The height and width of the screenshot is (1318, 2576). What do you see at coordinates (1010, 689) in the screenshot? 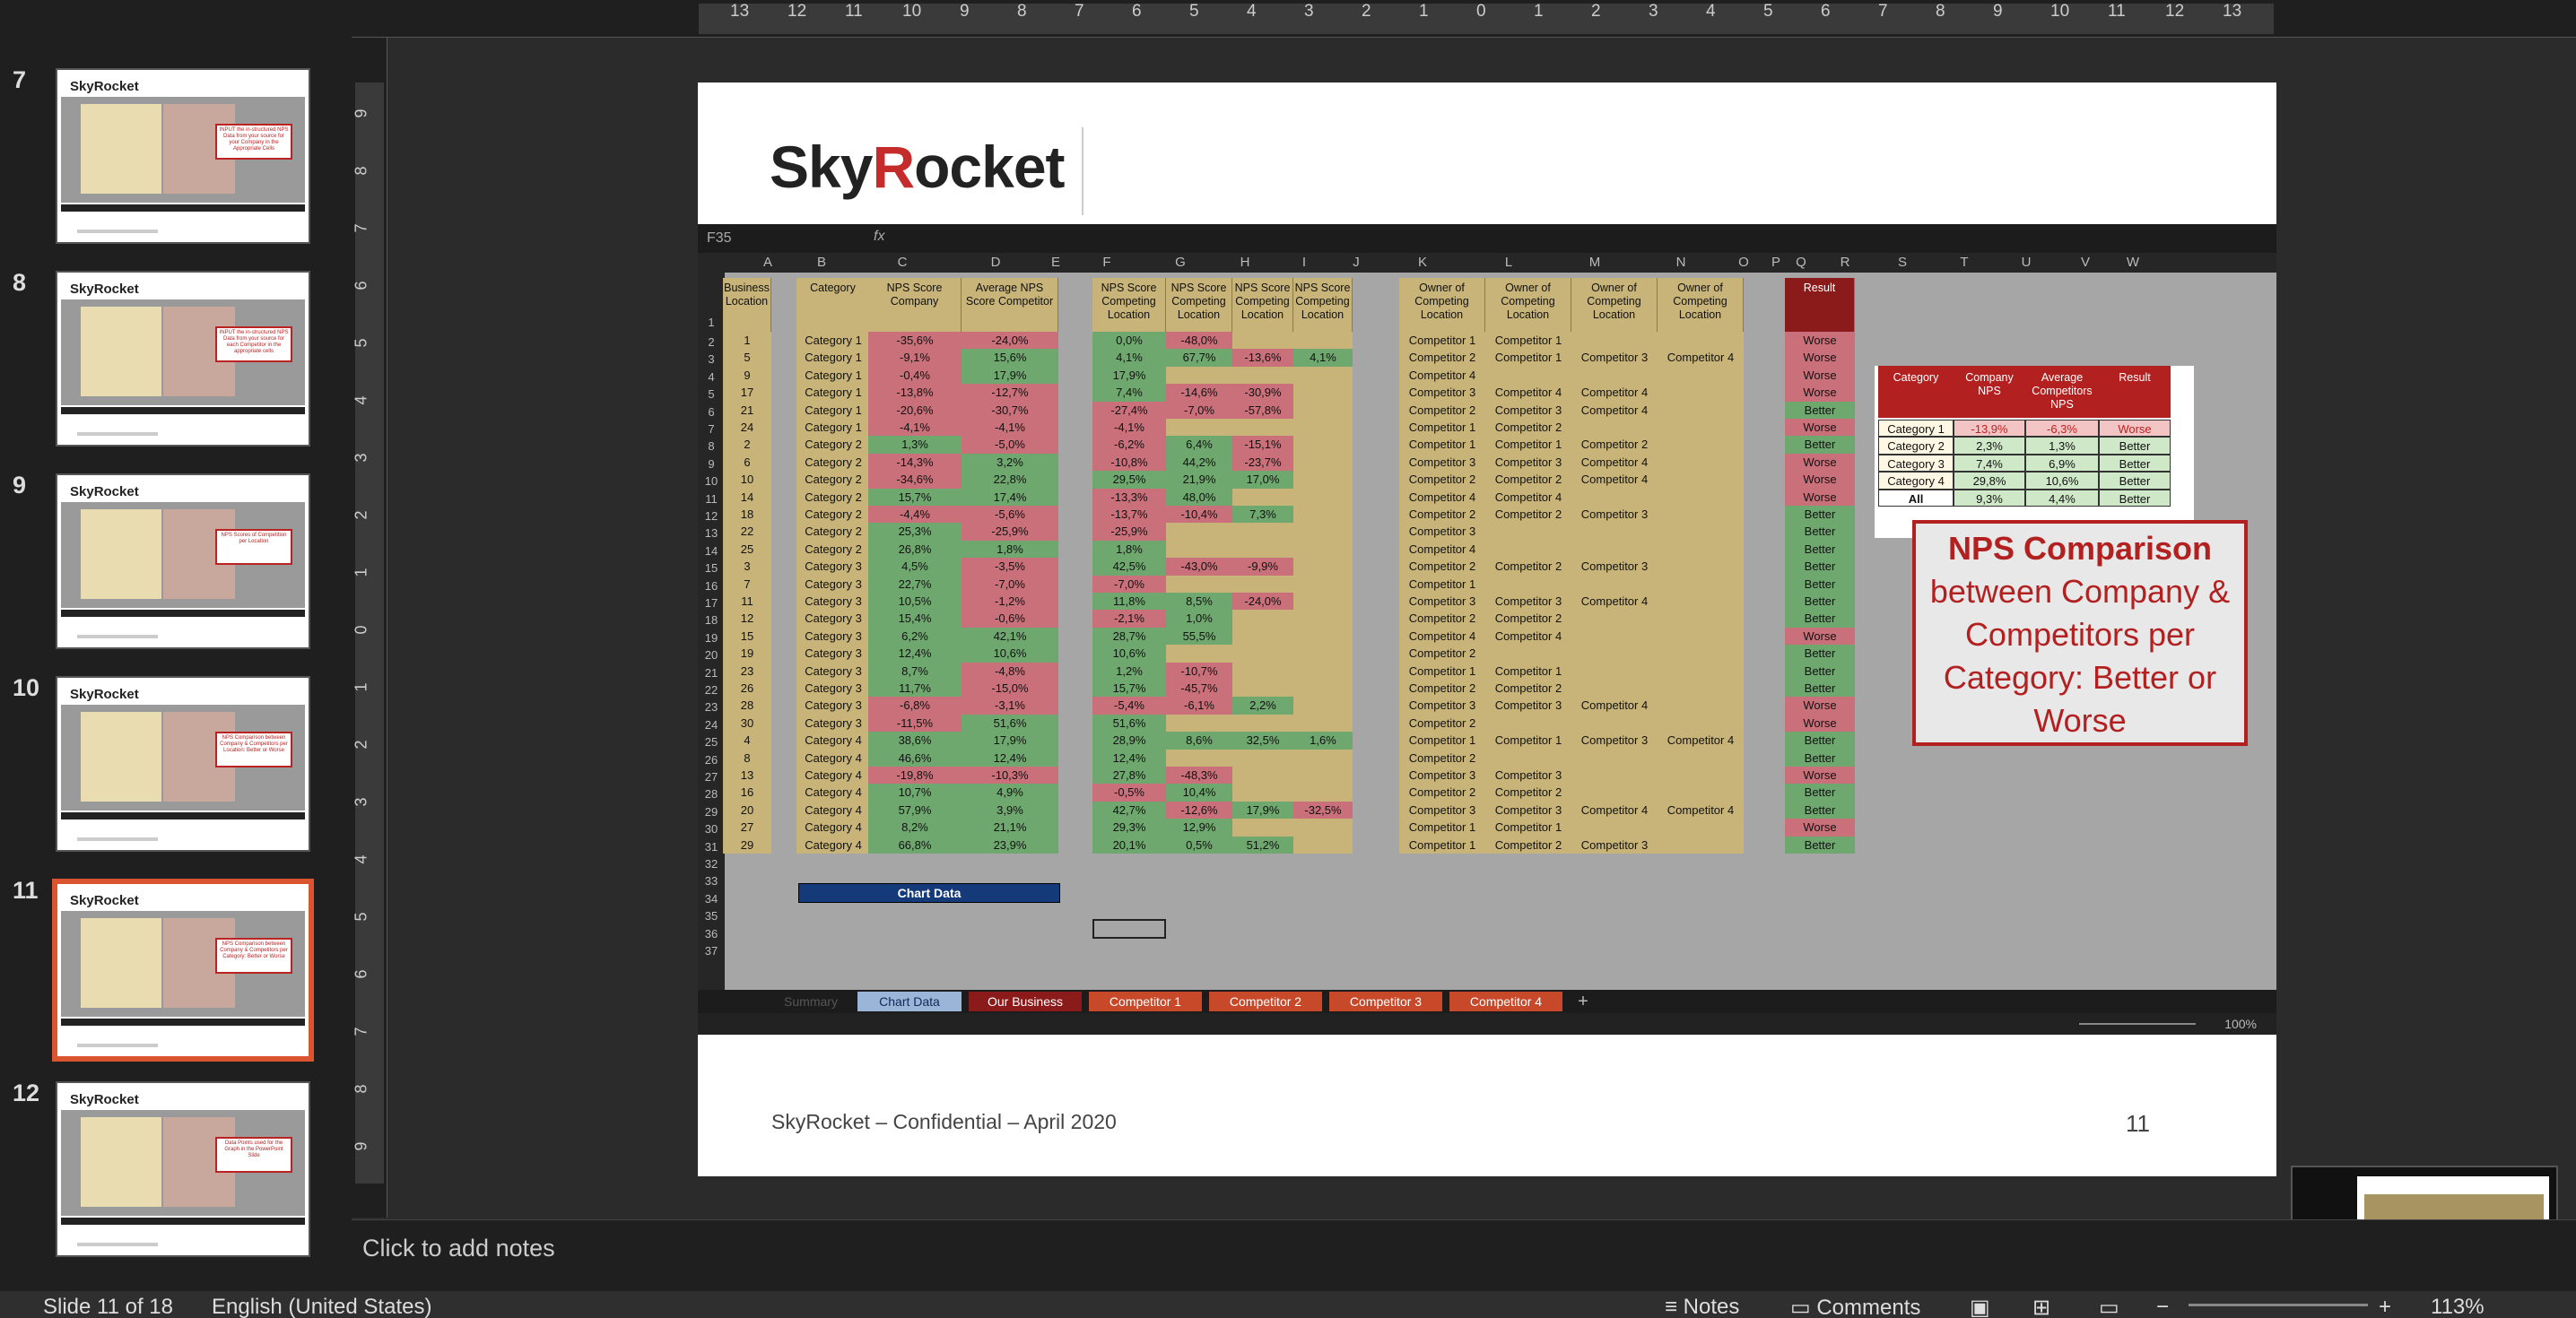
I see `grid-cell: -15,0%` at bounding box center [1010, 689].